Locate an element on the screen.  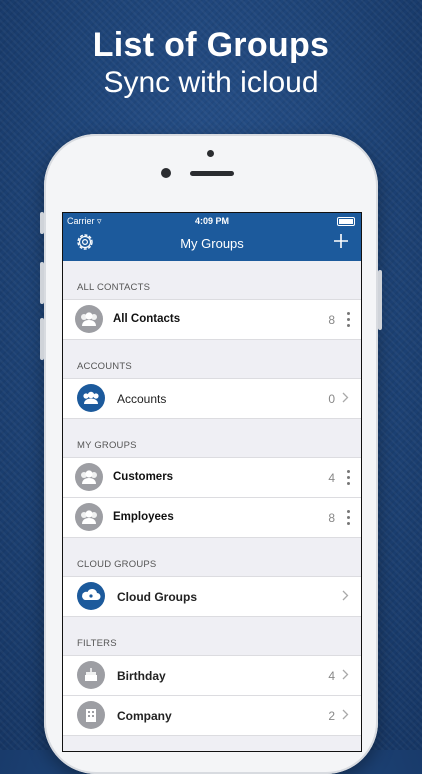
row-count: 0 is located at coordinates (331, 399).